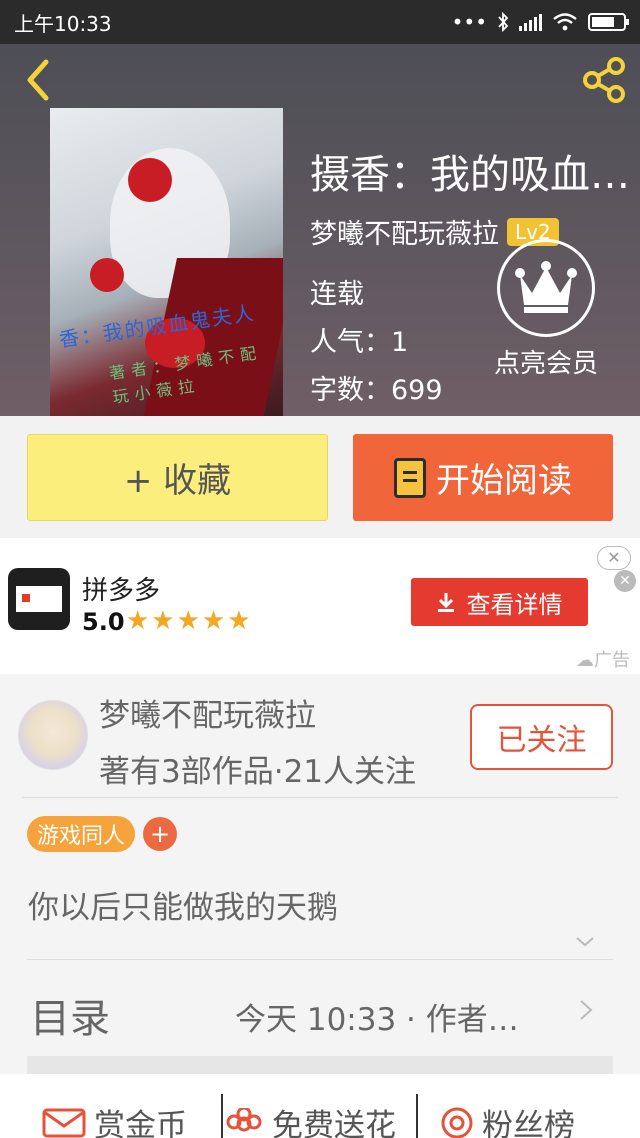 This screenshot has width=640, height=1138. I want to click on send-flower-label: 免费送花, so click(334, 1123).